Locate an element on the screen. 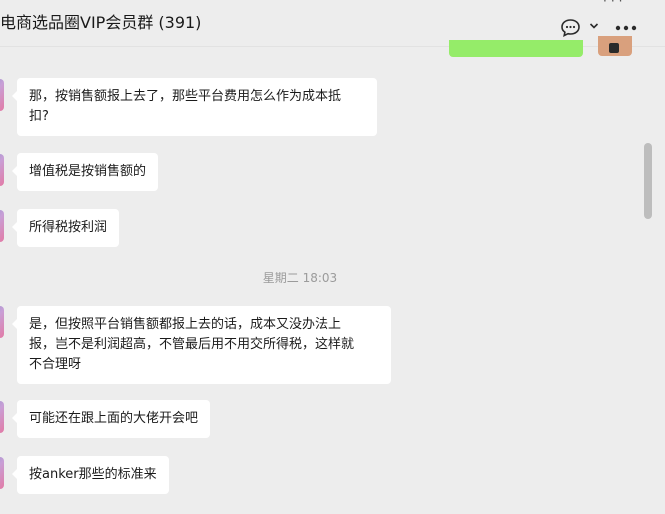 Image resolution: width=665 pixels, height=514 pixels. message-line: 所得税按利润 is located at coordinates (68, 227).